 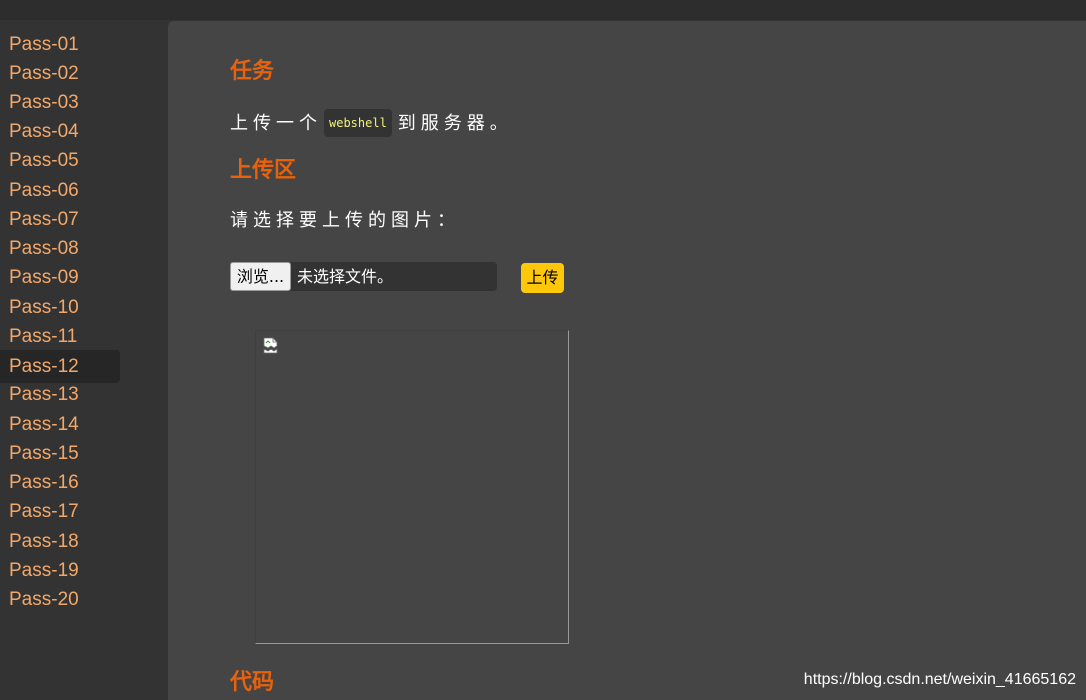 What do you see at coordinates (345, 276) in the screenshot?
I see `file-status-text: 未选择文件。` at bounding box center [345, 276].